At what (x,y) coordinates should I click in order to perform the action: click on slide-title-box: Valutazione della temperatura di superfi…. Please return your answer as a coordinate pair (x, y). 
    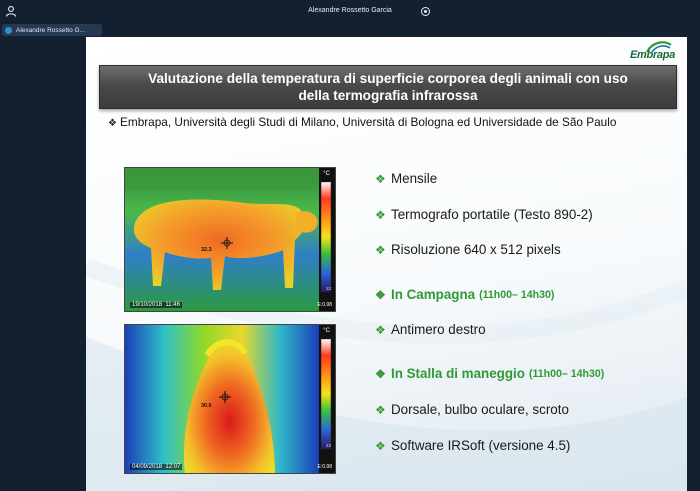
    Looking at the image, I should click on (388, 87).